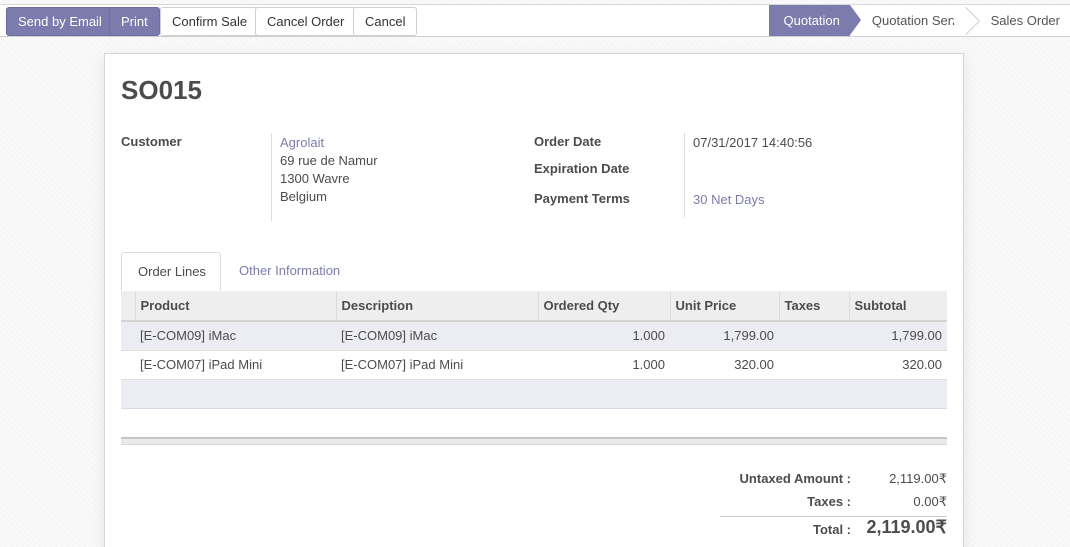 This screenshot has width=1070, height=547. Describe the element at coordinates (795, 478) in the screenshot. I see `untaxed-amount-label: Untaxed Amount :` at that location.